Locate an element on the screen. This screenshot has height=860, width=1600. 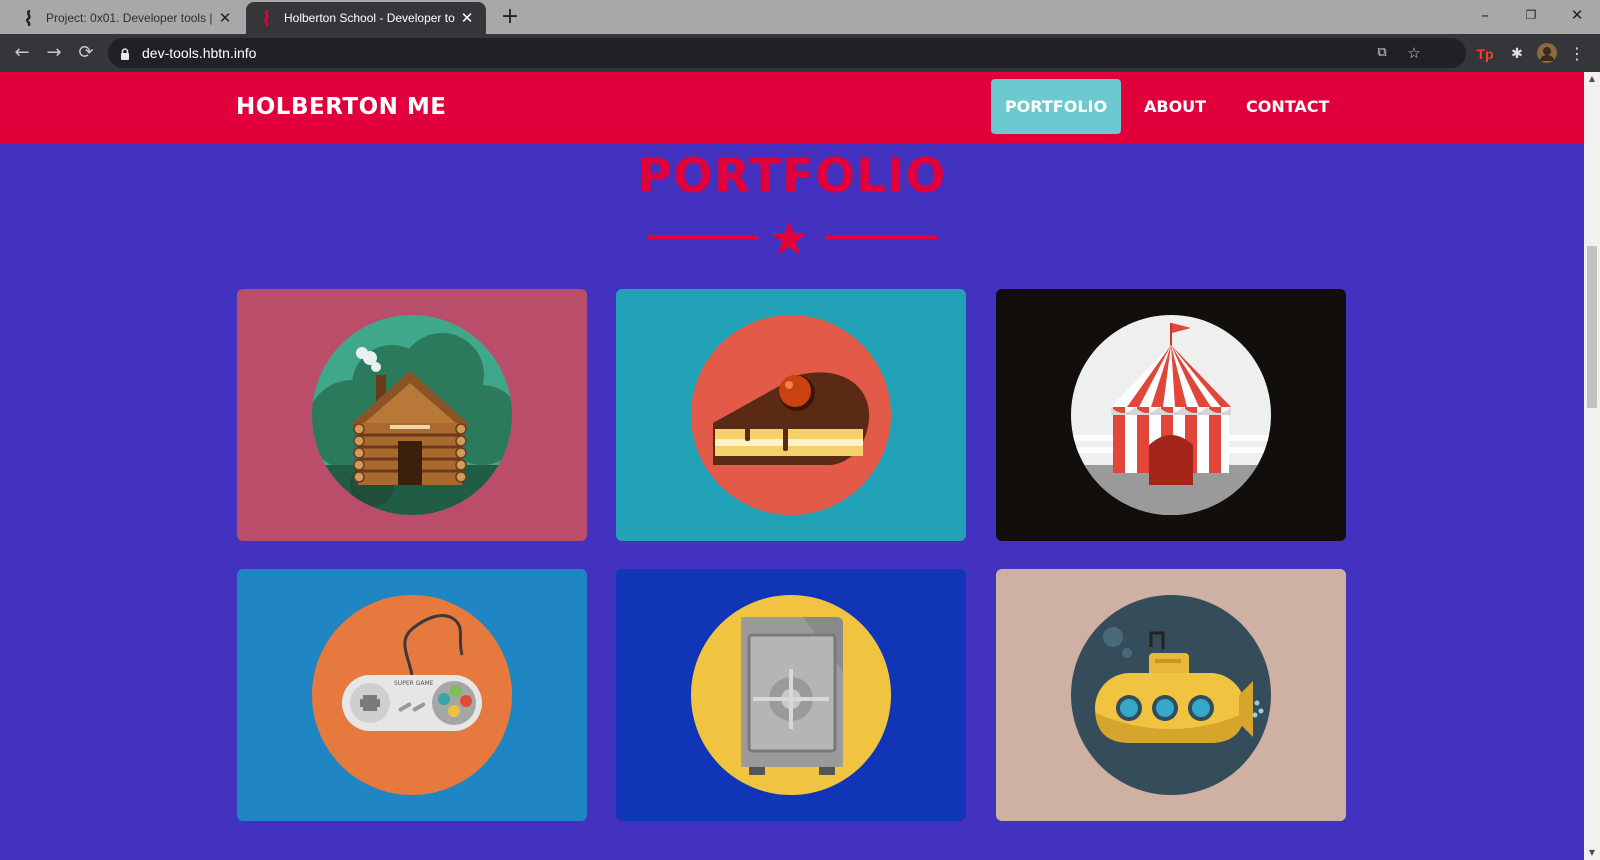
portfolio-card-controller: SUPER GAME is located at coordinates (412, 695).